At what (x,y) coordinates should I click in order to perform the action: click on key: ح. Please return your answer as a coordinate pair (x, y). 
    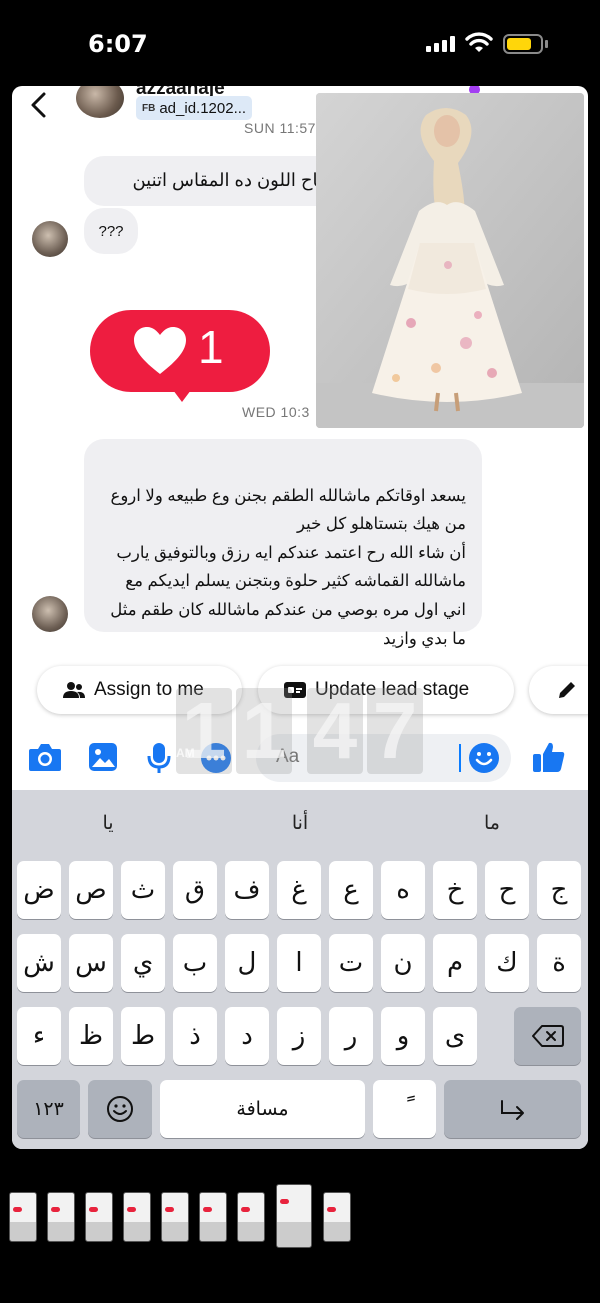
    Looking at the image, I should click on (507, 890).